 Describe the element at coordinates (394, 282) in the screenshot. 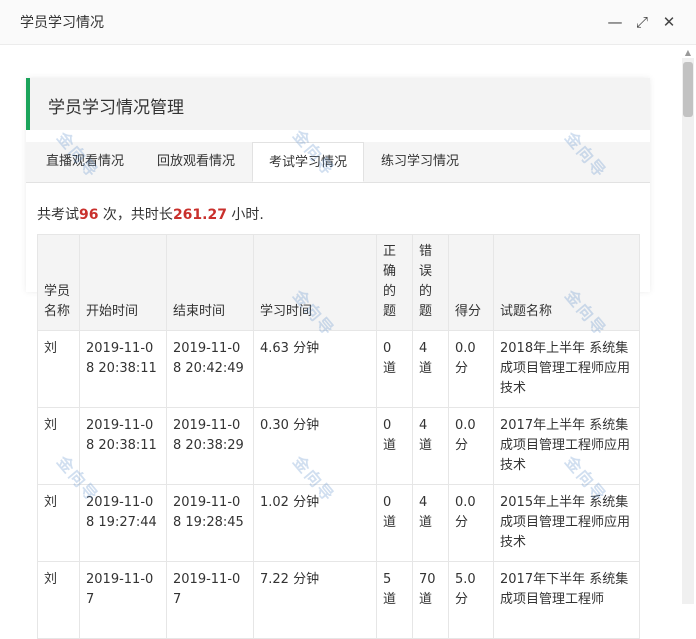

I see `header-correct-count: 正确的题` at that location.